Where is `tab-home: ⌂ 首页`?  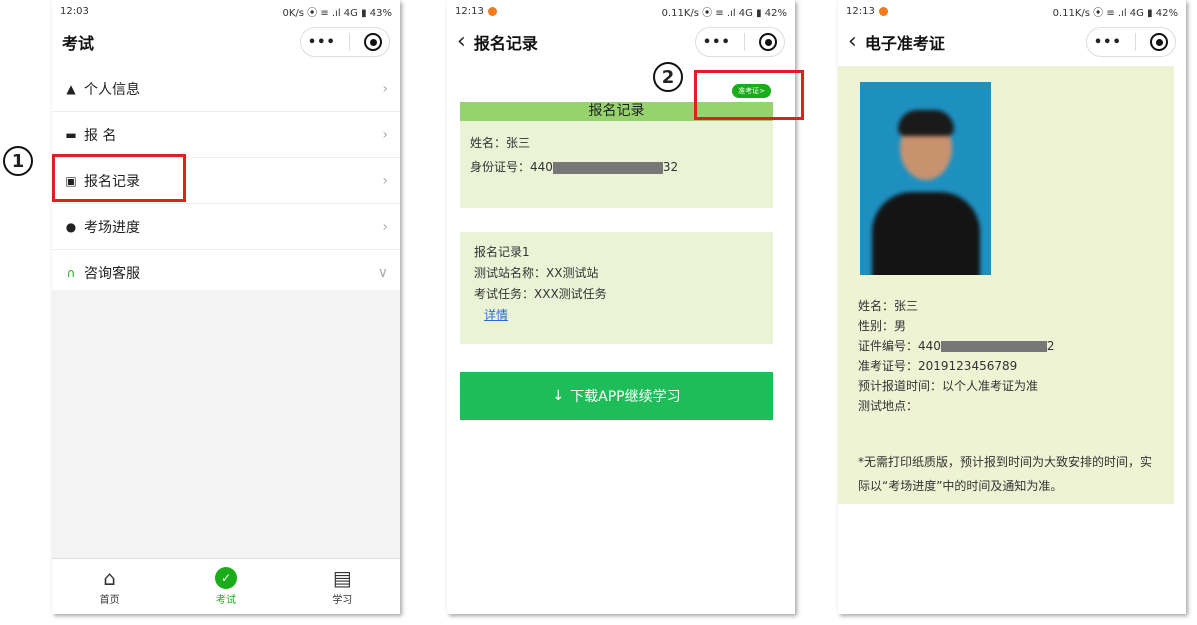 tab-home: ⌂ 首页 is located at coordinates (110, 586).